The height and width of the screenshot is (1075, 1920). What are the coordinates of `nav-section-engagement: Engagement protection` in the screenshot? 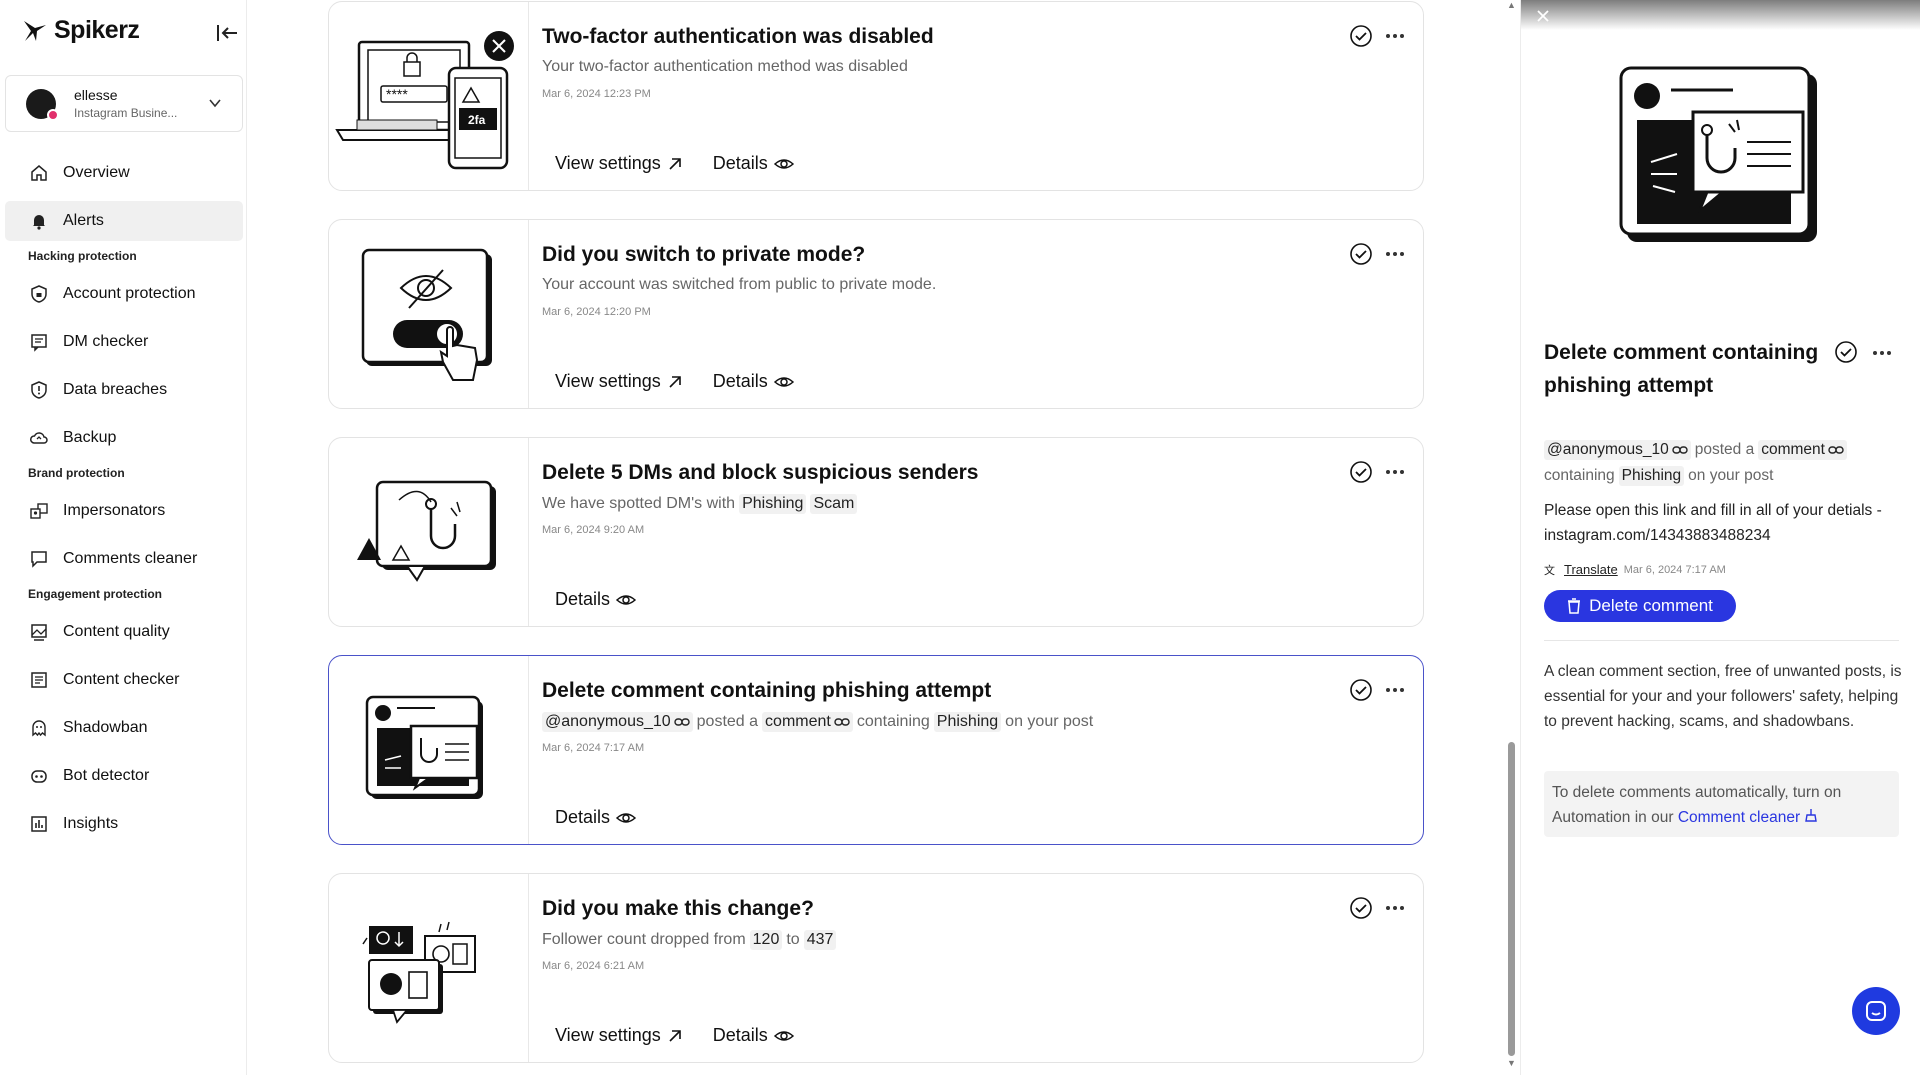 It's located at (95, 594).